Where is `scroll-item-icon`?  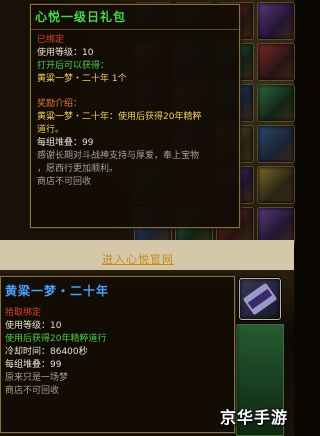
scroll-item-icon is located at coordinates (260, 299).